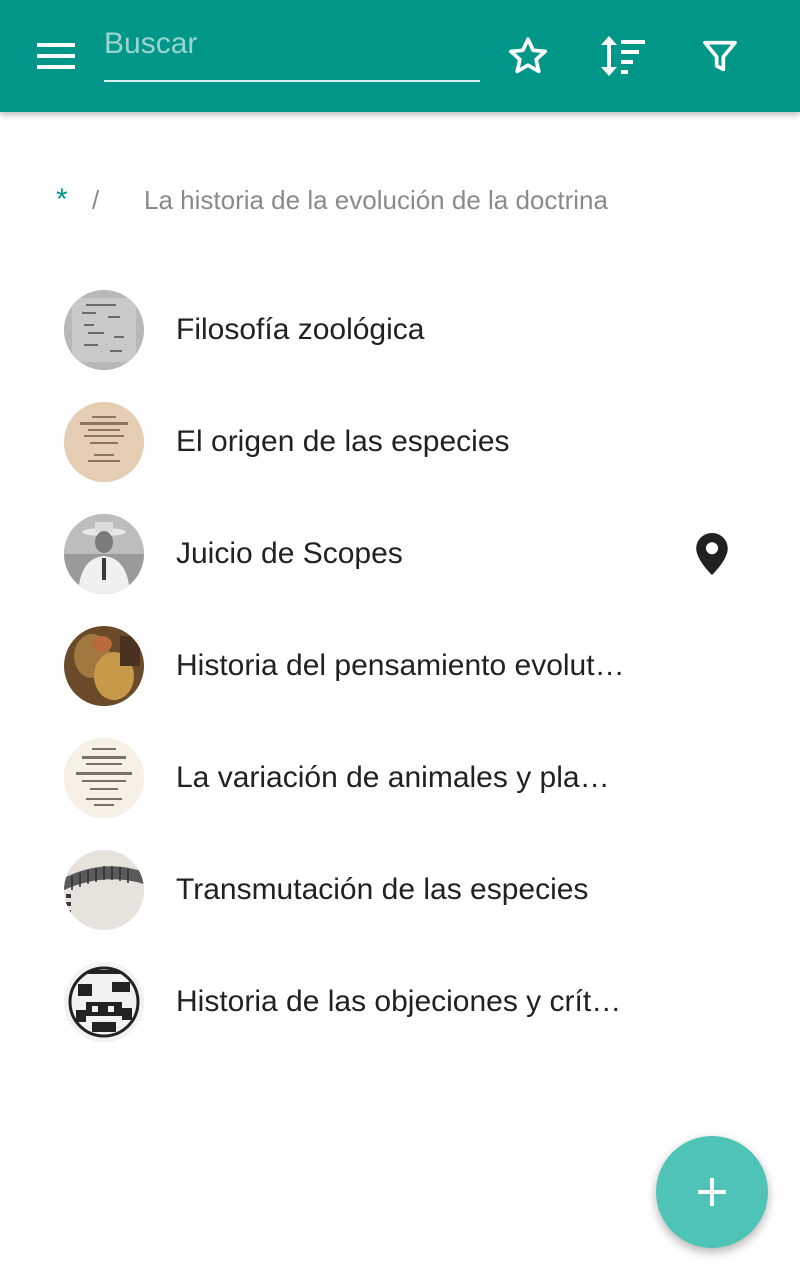  I want to click on item-title: Filosofía zoológica, so click(300, 329).